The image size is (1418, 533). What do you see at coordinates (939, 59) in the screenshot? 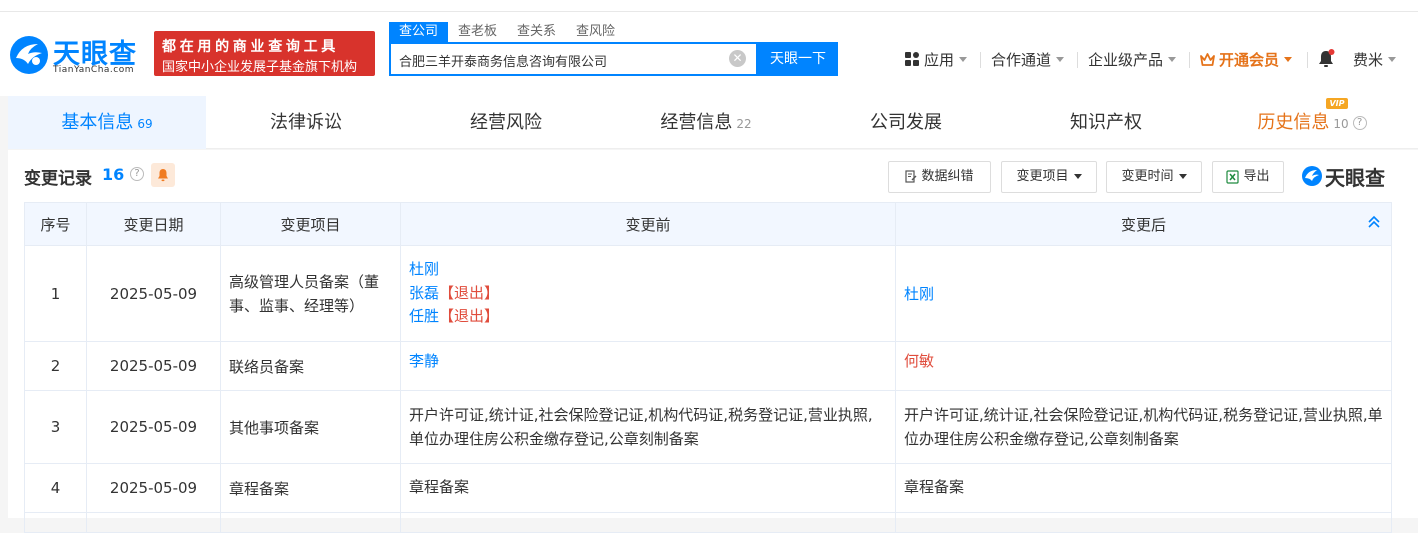
I see `nav-apps-label: 应用` at bounding box center [939, 59].